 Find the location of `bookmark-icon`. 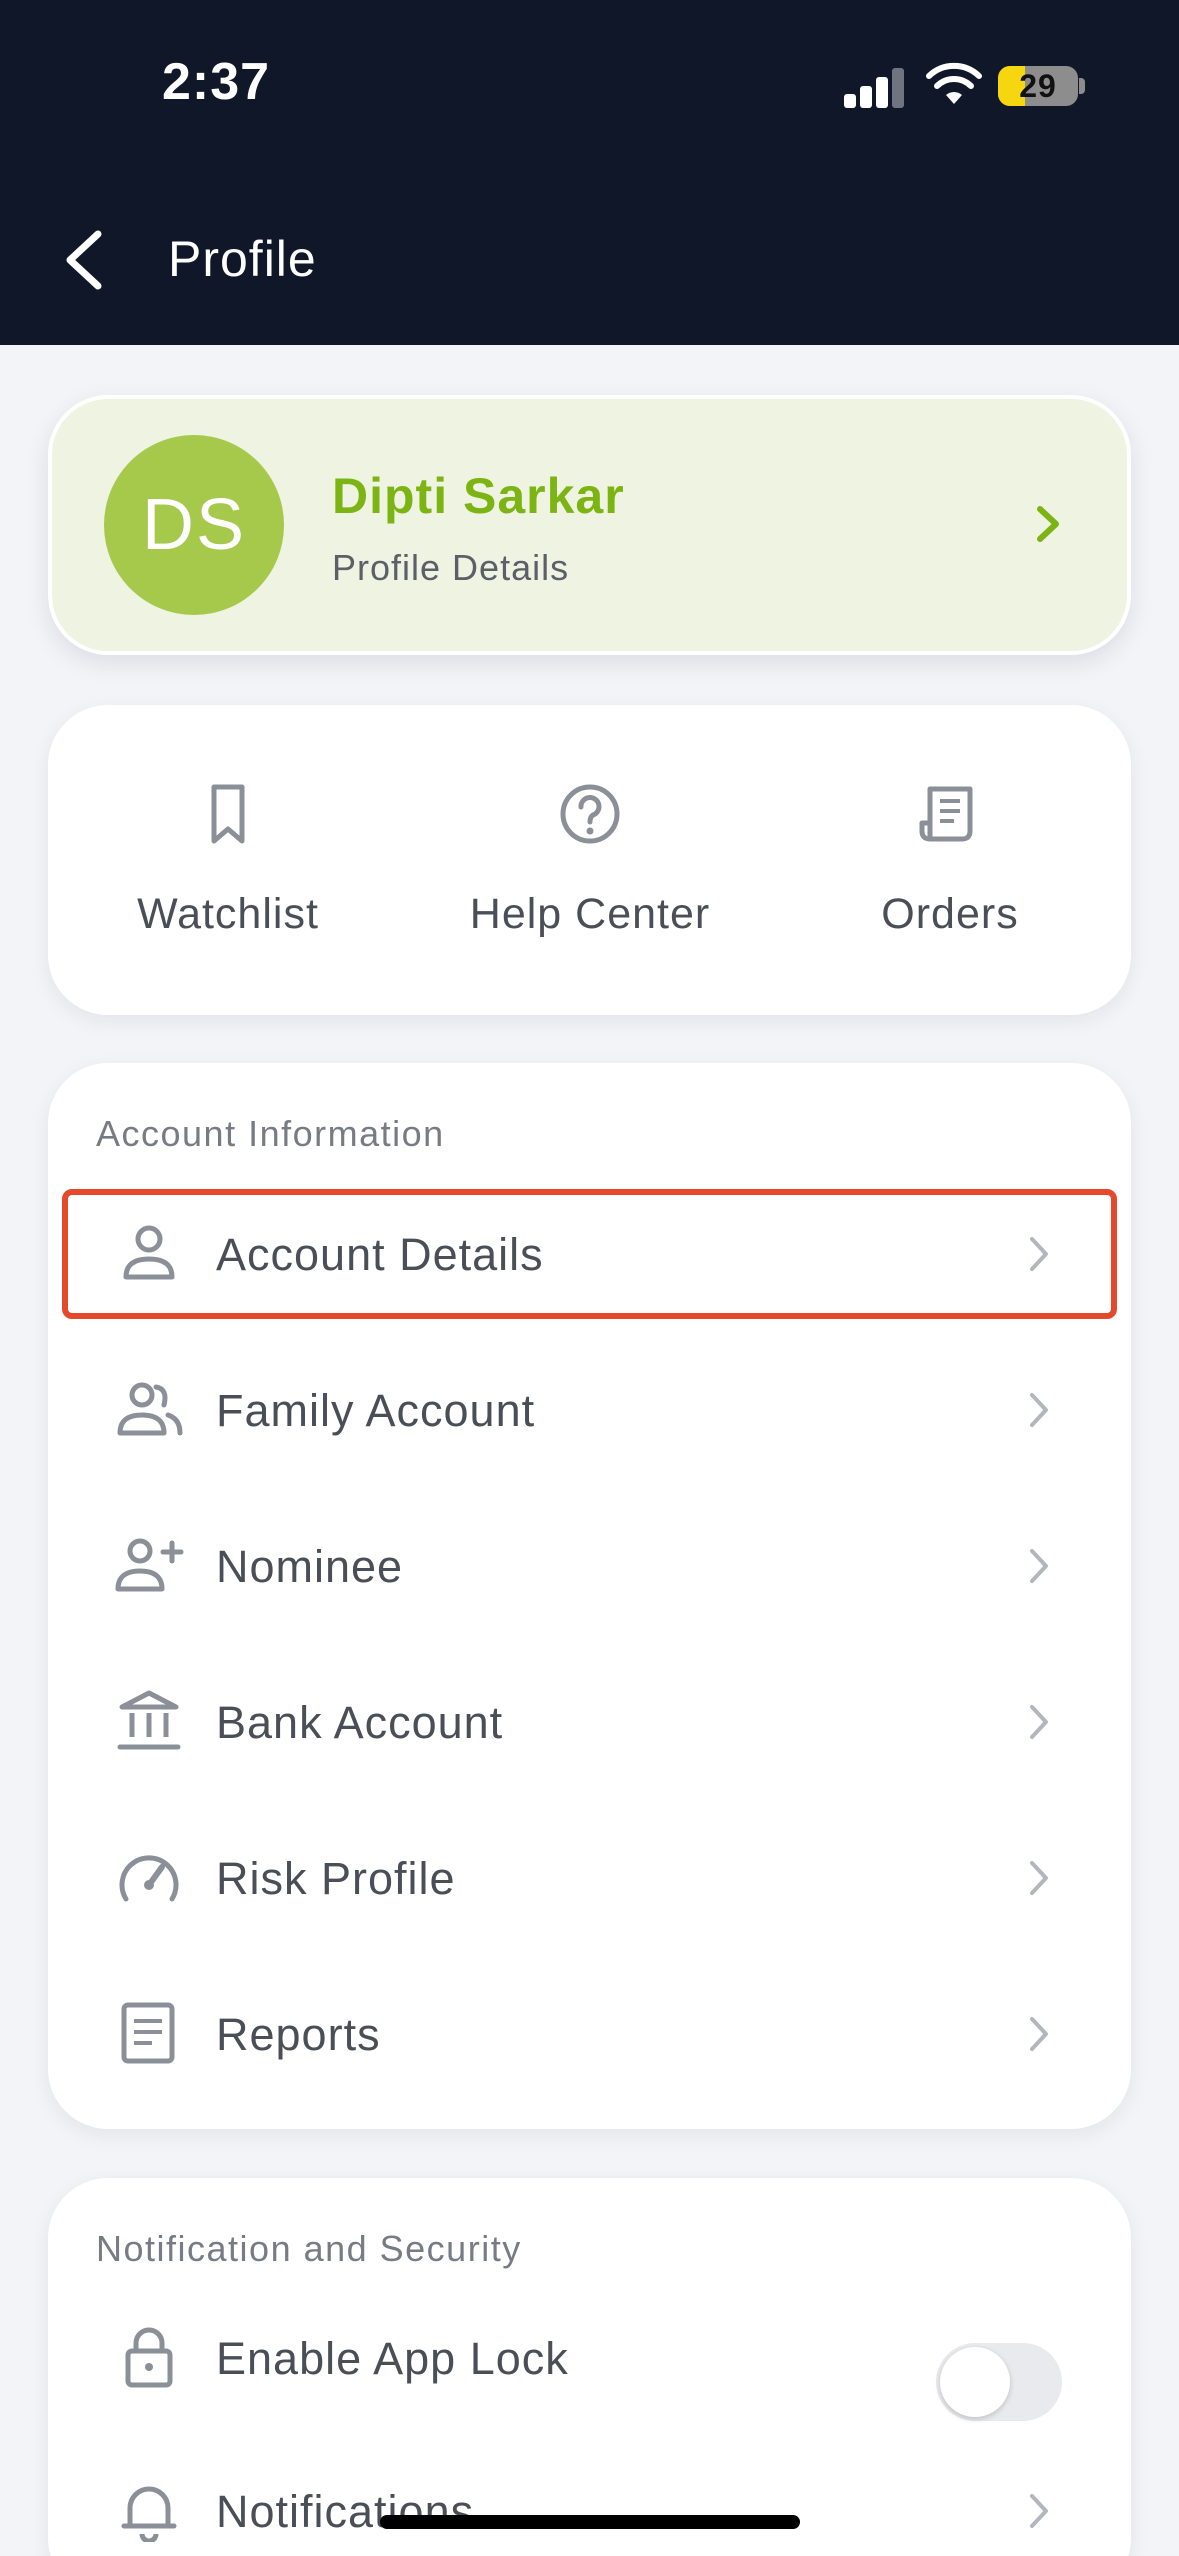

bookmark-icon is located at coordinates (228, 814).